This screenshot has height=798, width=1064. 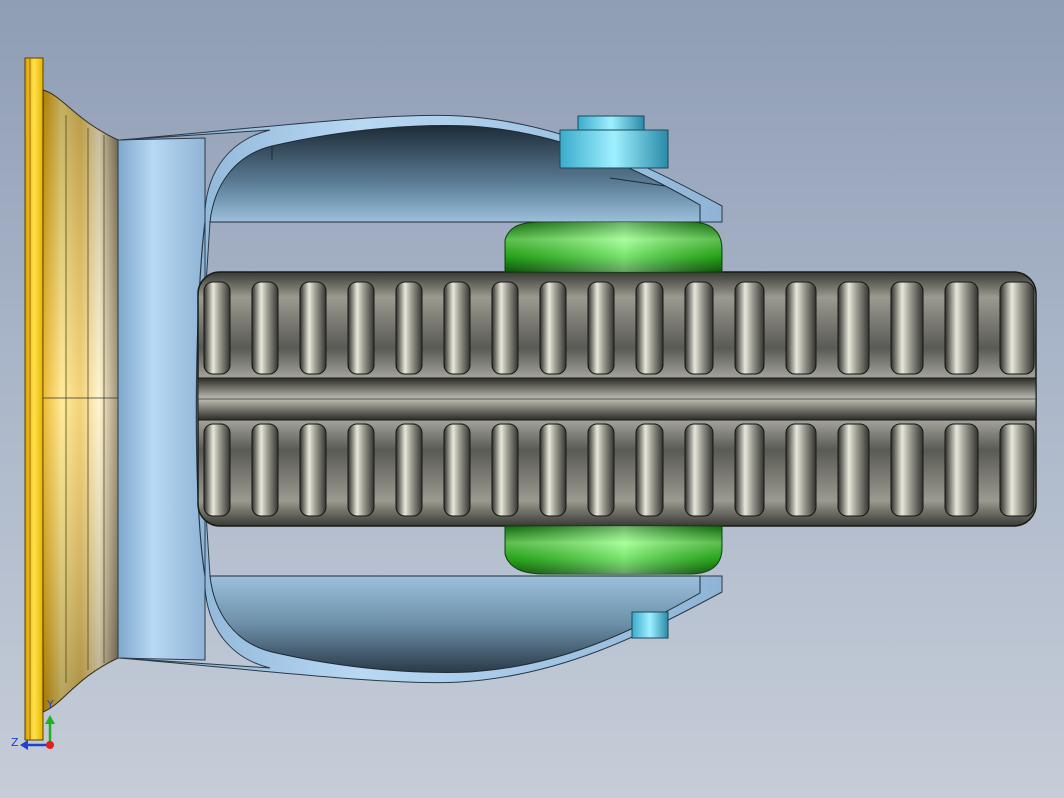 What do you see at coordinates (50, 719) in the screenshot?
I see `y-axis-arrow` at bounding box center [50, 719].